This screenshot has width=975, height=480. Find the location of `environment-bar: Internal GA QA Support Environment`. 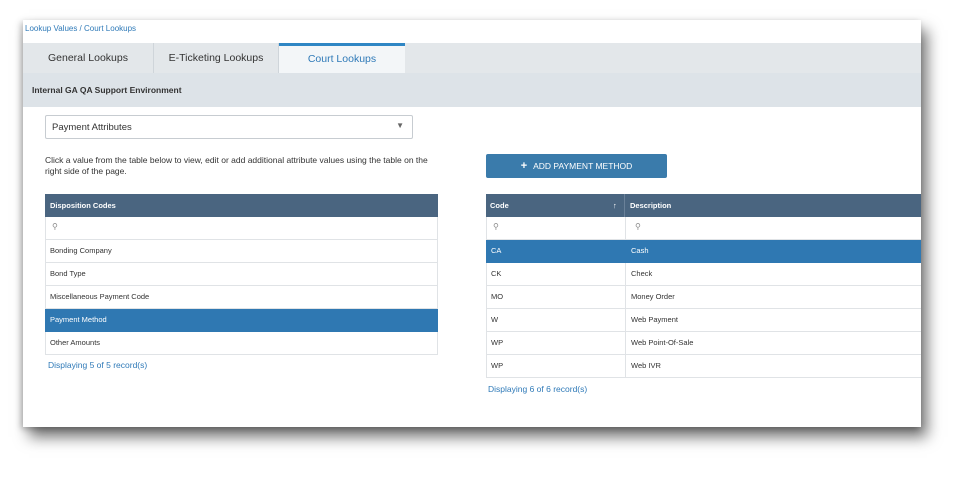

environment-bar: Internal GA QA Support Environment is located at coordinates (472, 90).